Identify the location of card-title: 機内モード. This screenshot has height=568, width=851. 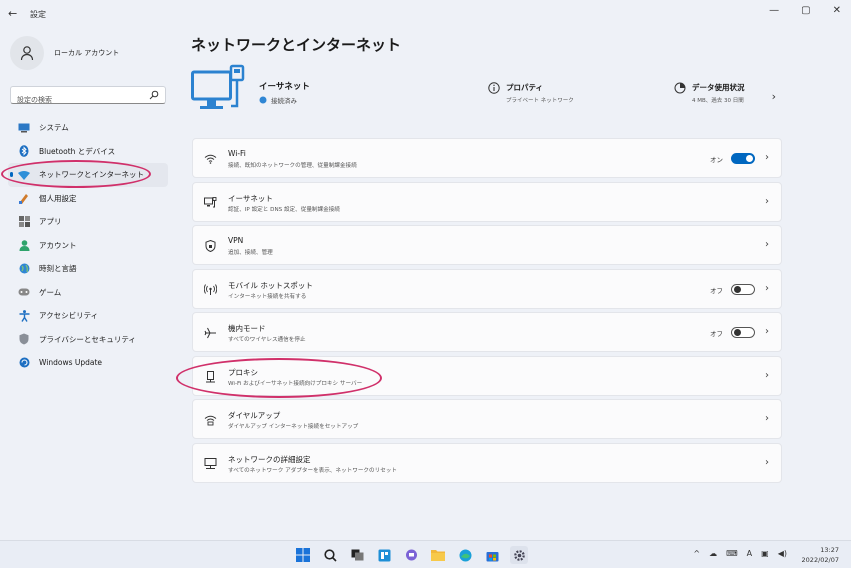
(247, 328).